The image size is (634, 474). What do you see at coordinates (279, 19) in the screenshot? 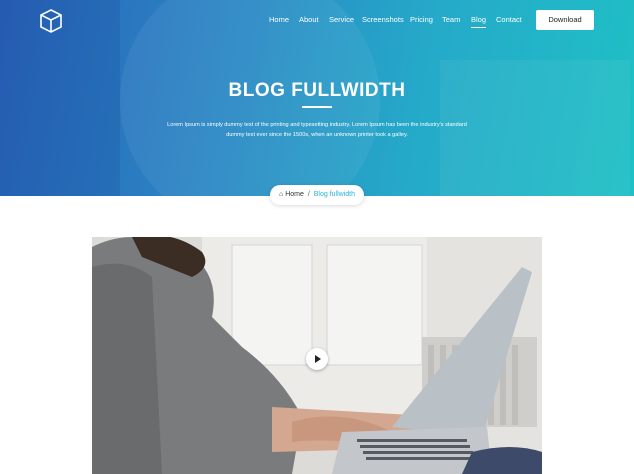
I see `nav-home: Home` at bounding box center [279, 19].